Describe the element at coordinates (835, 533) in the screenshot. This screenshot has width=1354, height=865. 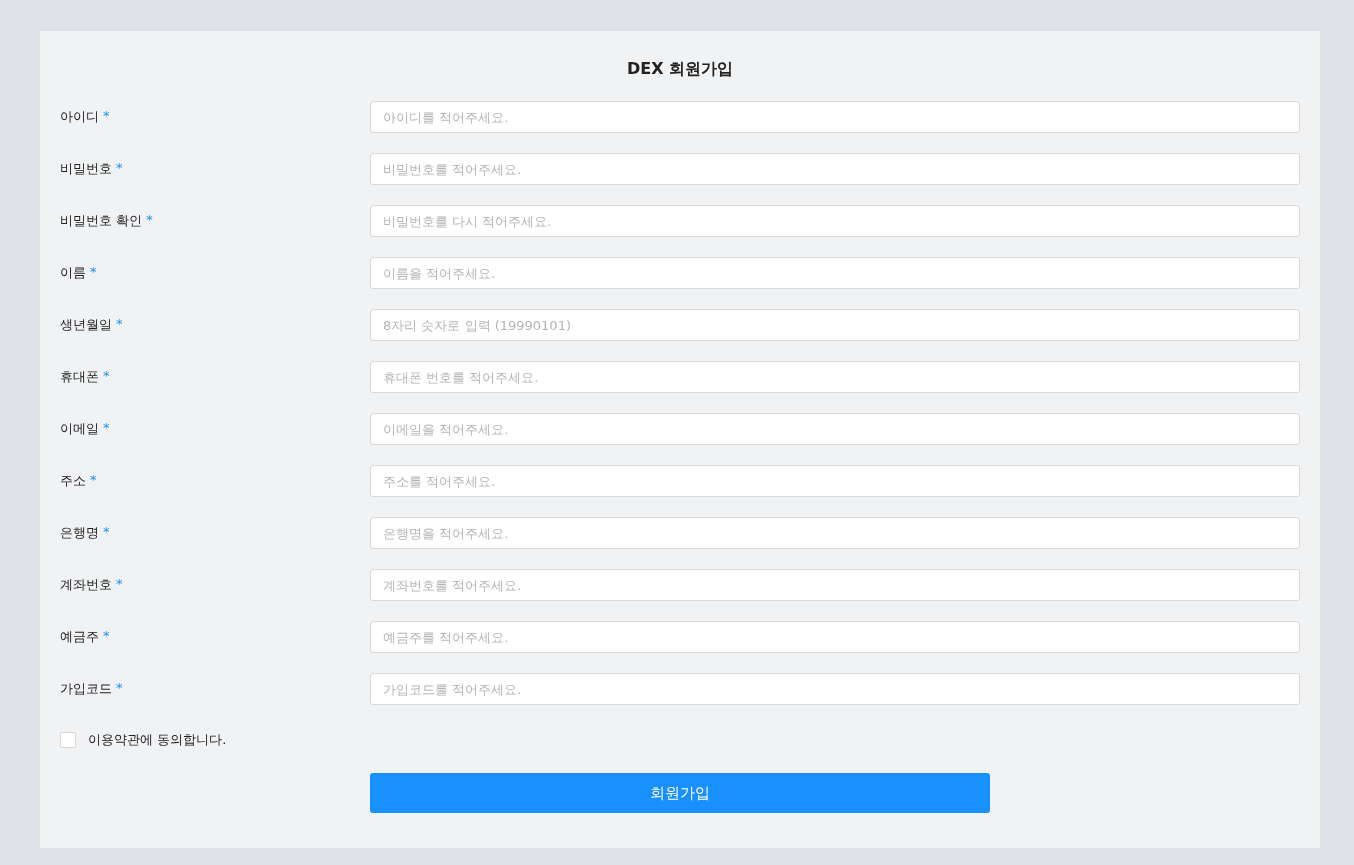
I see `input-field: 은행명을 적어주세요.` at that location.